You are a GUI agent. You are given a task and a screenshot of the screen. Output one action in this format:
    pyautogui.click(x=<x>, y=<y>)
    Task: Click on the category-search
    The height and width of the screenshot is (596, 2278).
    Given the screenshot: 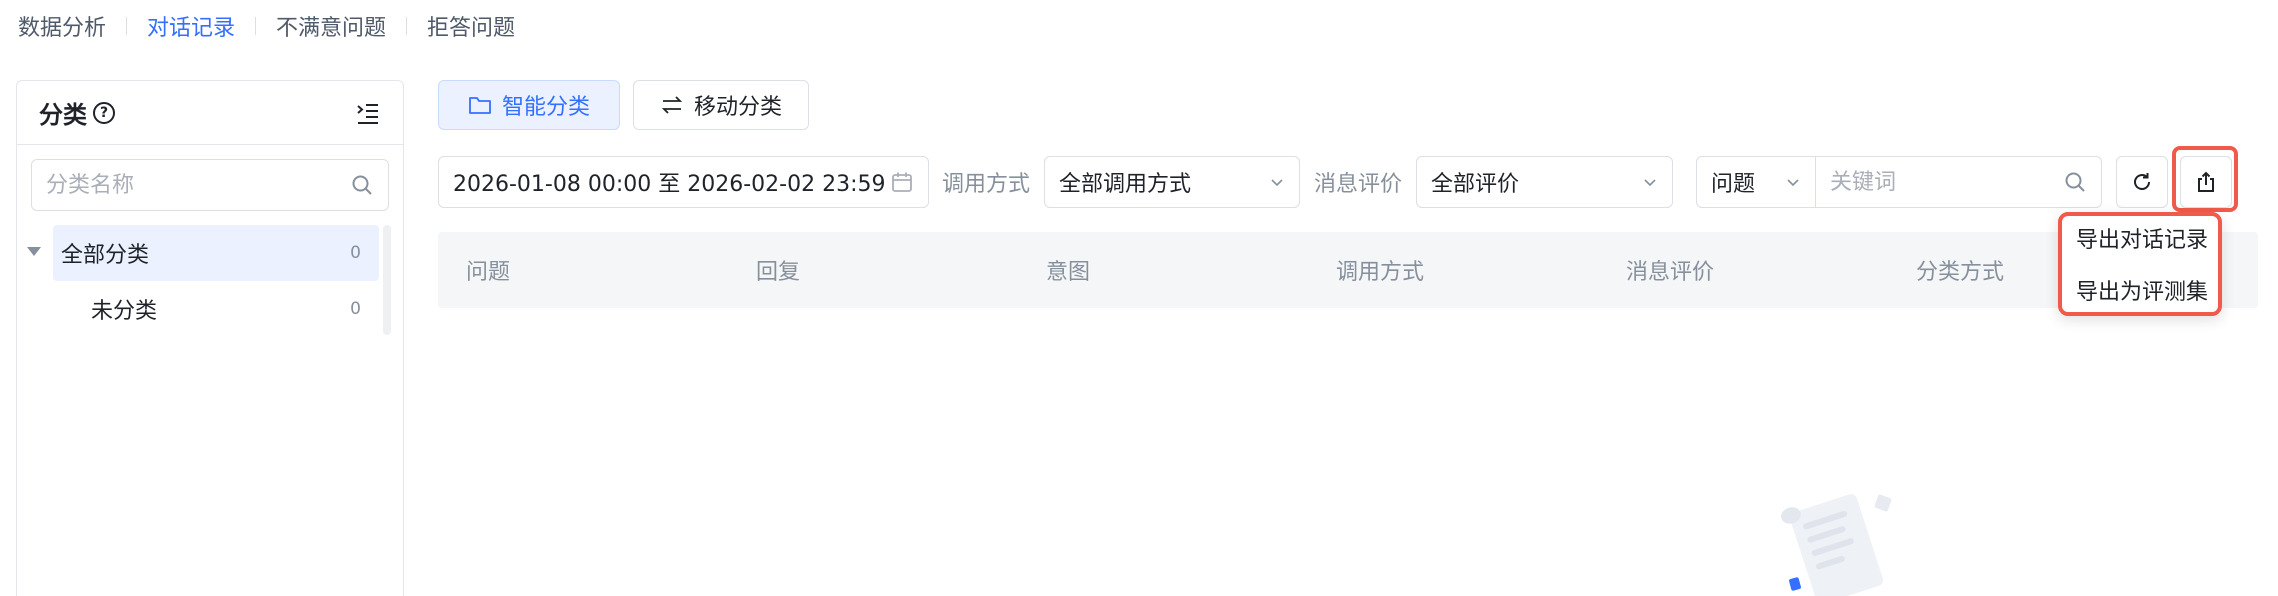 What is the action you would take?
    pyautogui.click(x=210, y=185)
    